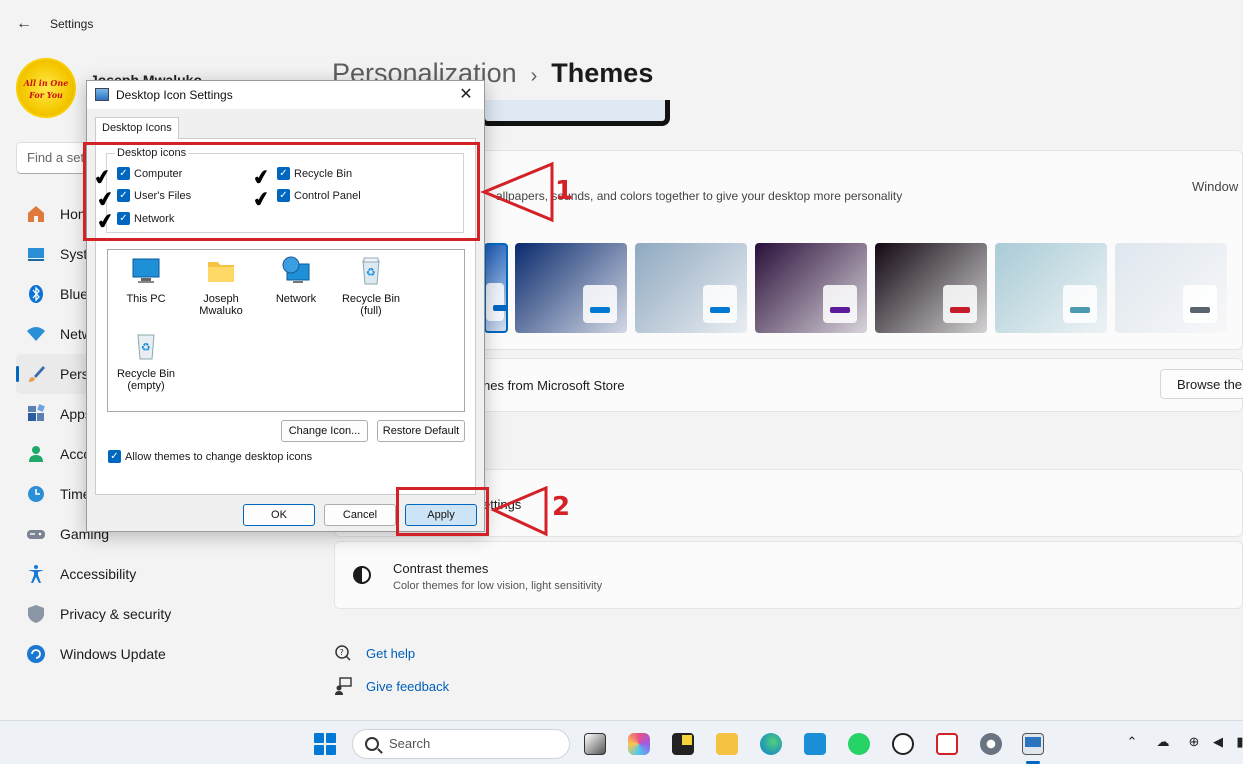  Describe the element at coordinates (219, 456) in the screenshot. I see `checkbox-label: Allow themes to change desktop icons` at that location.